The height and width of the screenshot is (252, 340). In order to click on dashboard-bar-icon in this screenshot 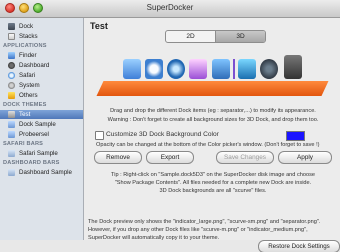, I will do `click(11, 172)`.